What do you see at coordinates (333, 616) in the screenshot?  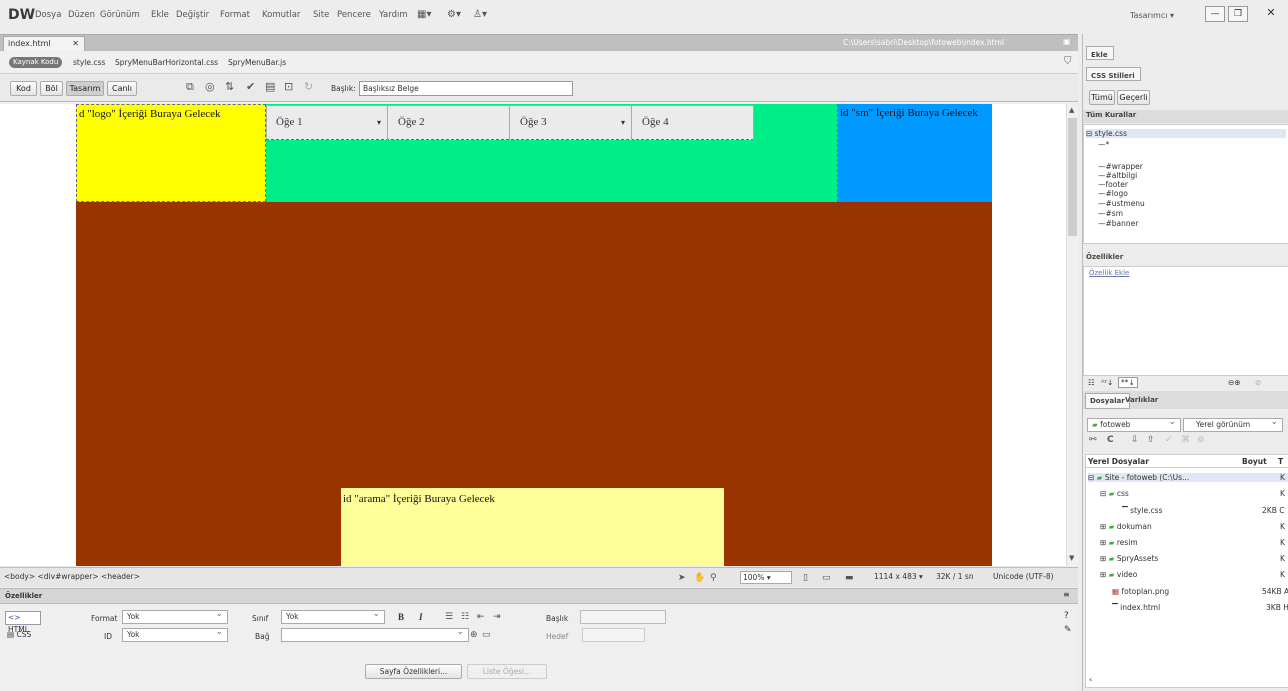 I see `class-select: Yok` at bounding box center [333, 616].